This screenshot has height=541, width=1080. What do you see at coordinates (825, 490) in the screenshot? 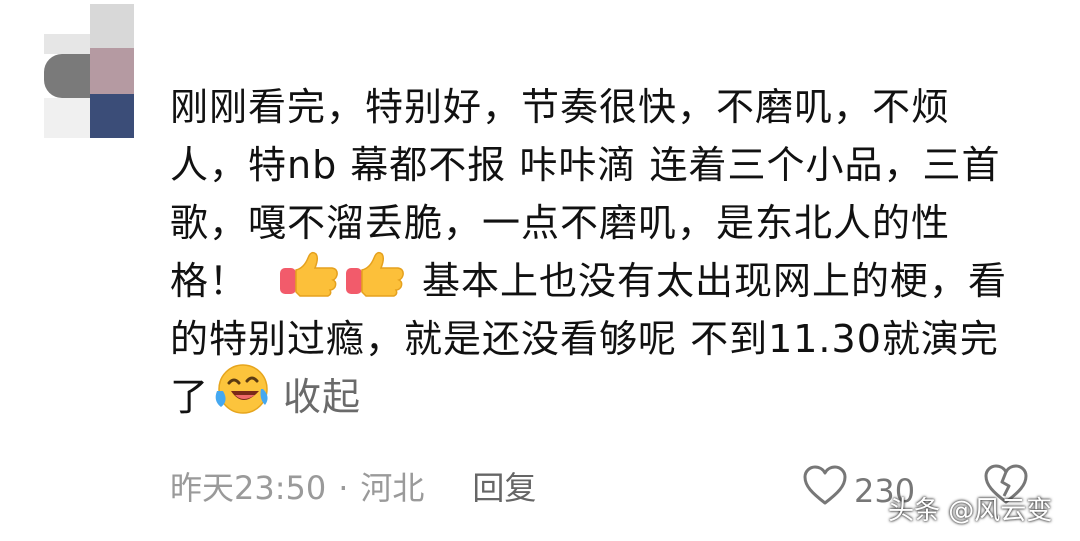
I see `heart-icon` at bounding box center [825, 490].